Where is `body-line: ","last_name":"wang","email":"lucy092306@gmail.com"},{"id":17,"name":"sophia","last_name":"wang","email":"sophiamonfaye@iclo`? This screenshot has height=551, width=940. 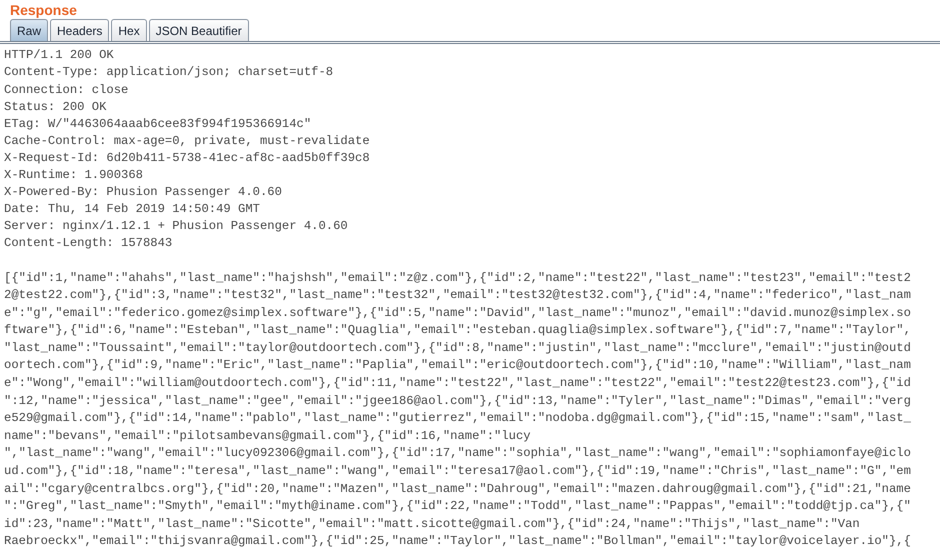
body-line: ","last_name":"wang","email":"lucy092306@gmail.com"},{"id":17,"name":"sophia","last_name":"wang","email":"sophiamonfaye@iclo is located at coordinates (458, 453).